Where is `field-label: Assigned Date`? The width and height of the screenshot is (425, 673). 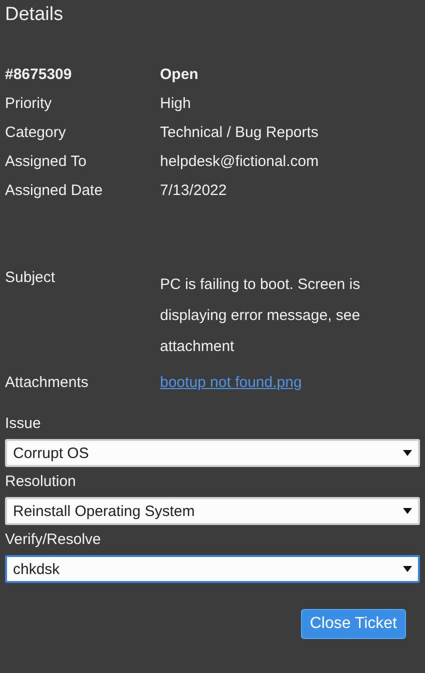 field-label: Assigned Date is located at coordinates (54, 190).